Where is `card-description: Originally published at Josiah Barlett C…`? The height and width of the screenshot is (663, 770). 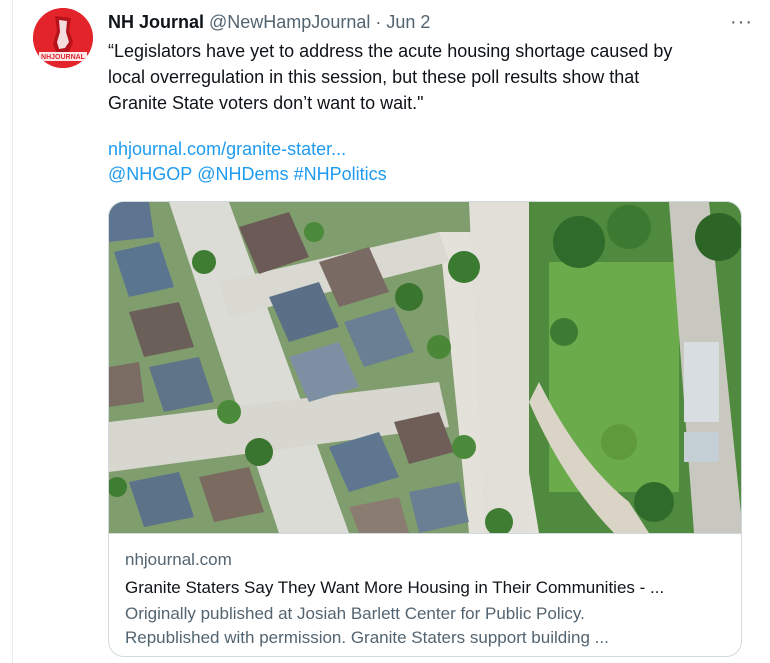 card-description: Originally published at Josiah Barlett C… is located at coordinates (426, 626).